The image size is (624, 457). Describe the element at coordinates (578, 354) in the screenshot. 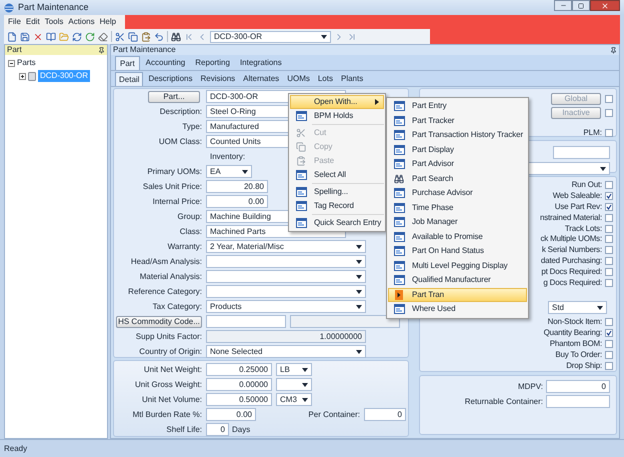

I see `field-label: Buy To Order:` at that location.